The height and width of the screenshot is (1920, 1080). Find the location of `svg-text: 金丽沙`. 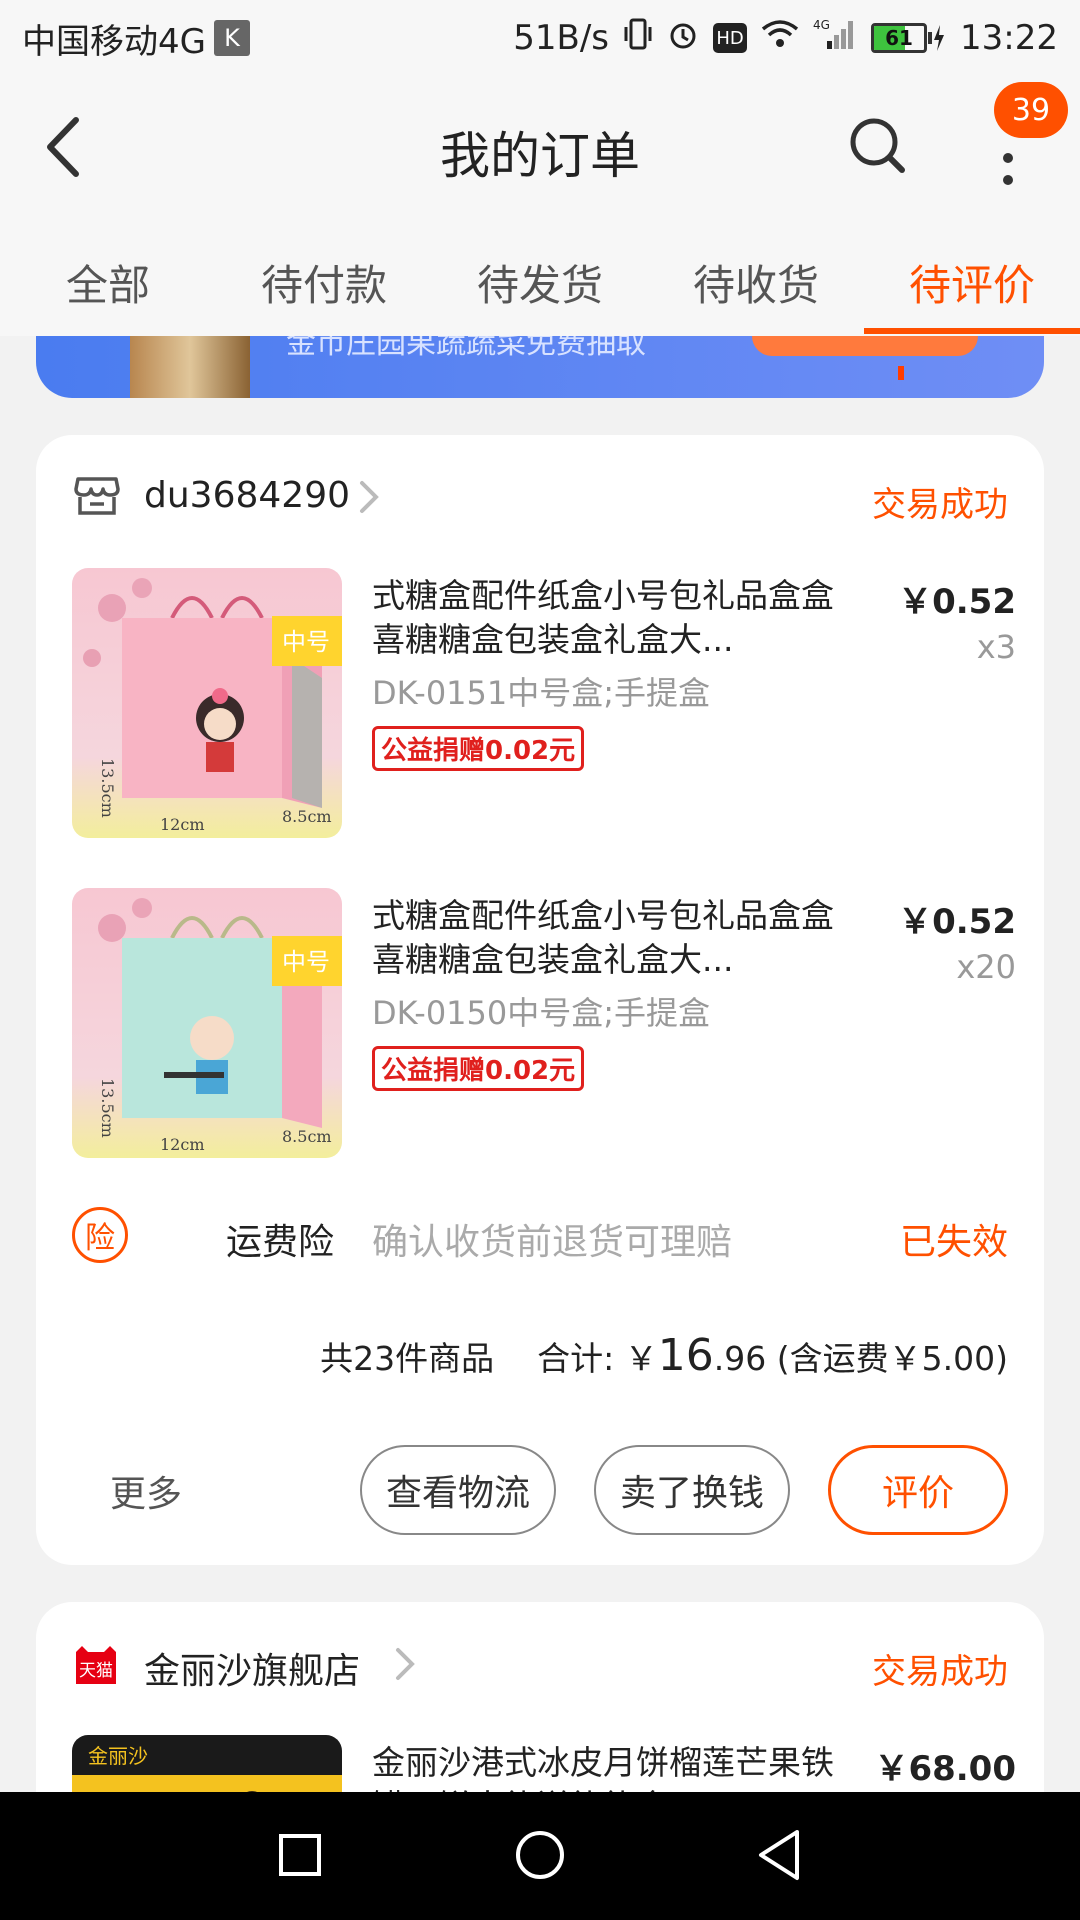

svg-text: 金丽沙 is located at coordinates (118, 1756).